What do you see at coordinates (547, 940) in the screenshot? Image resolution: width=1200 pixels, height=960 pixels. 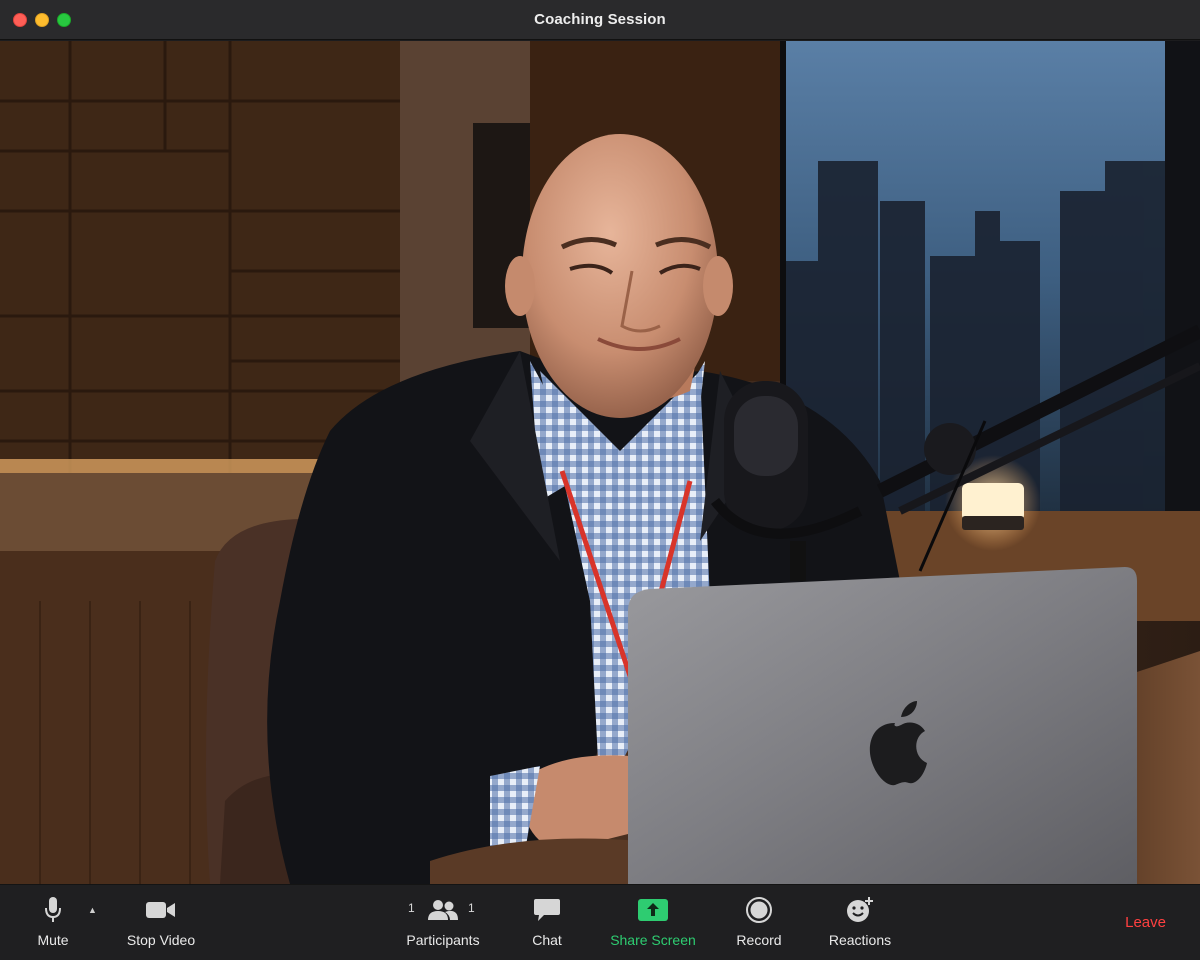 I see `chat-label: Chat` at bounding box center [547, 940].